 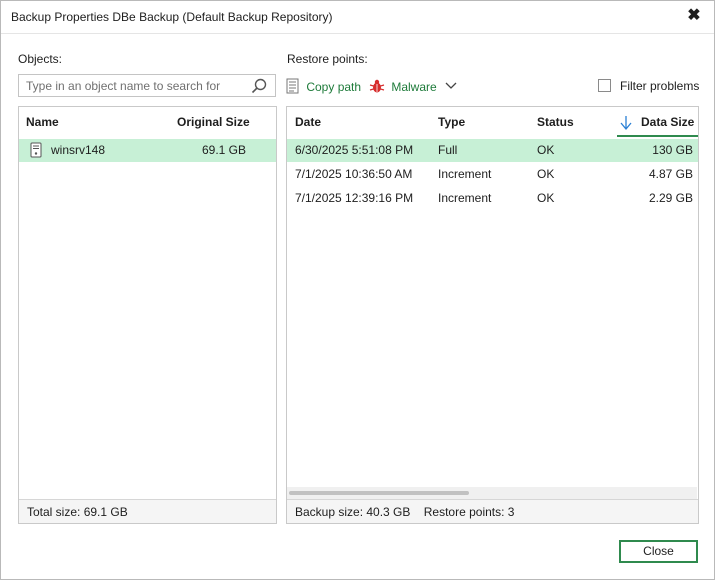 I want to click on object-search-box, so click(x=147, y=85).